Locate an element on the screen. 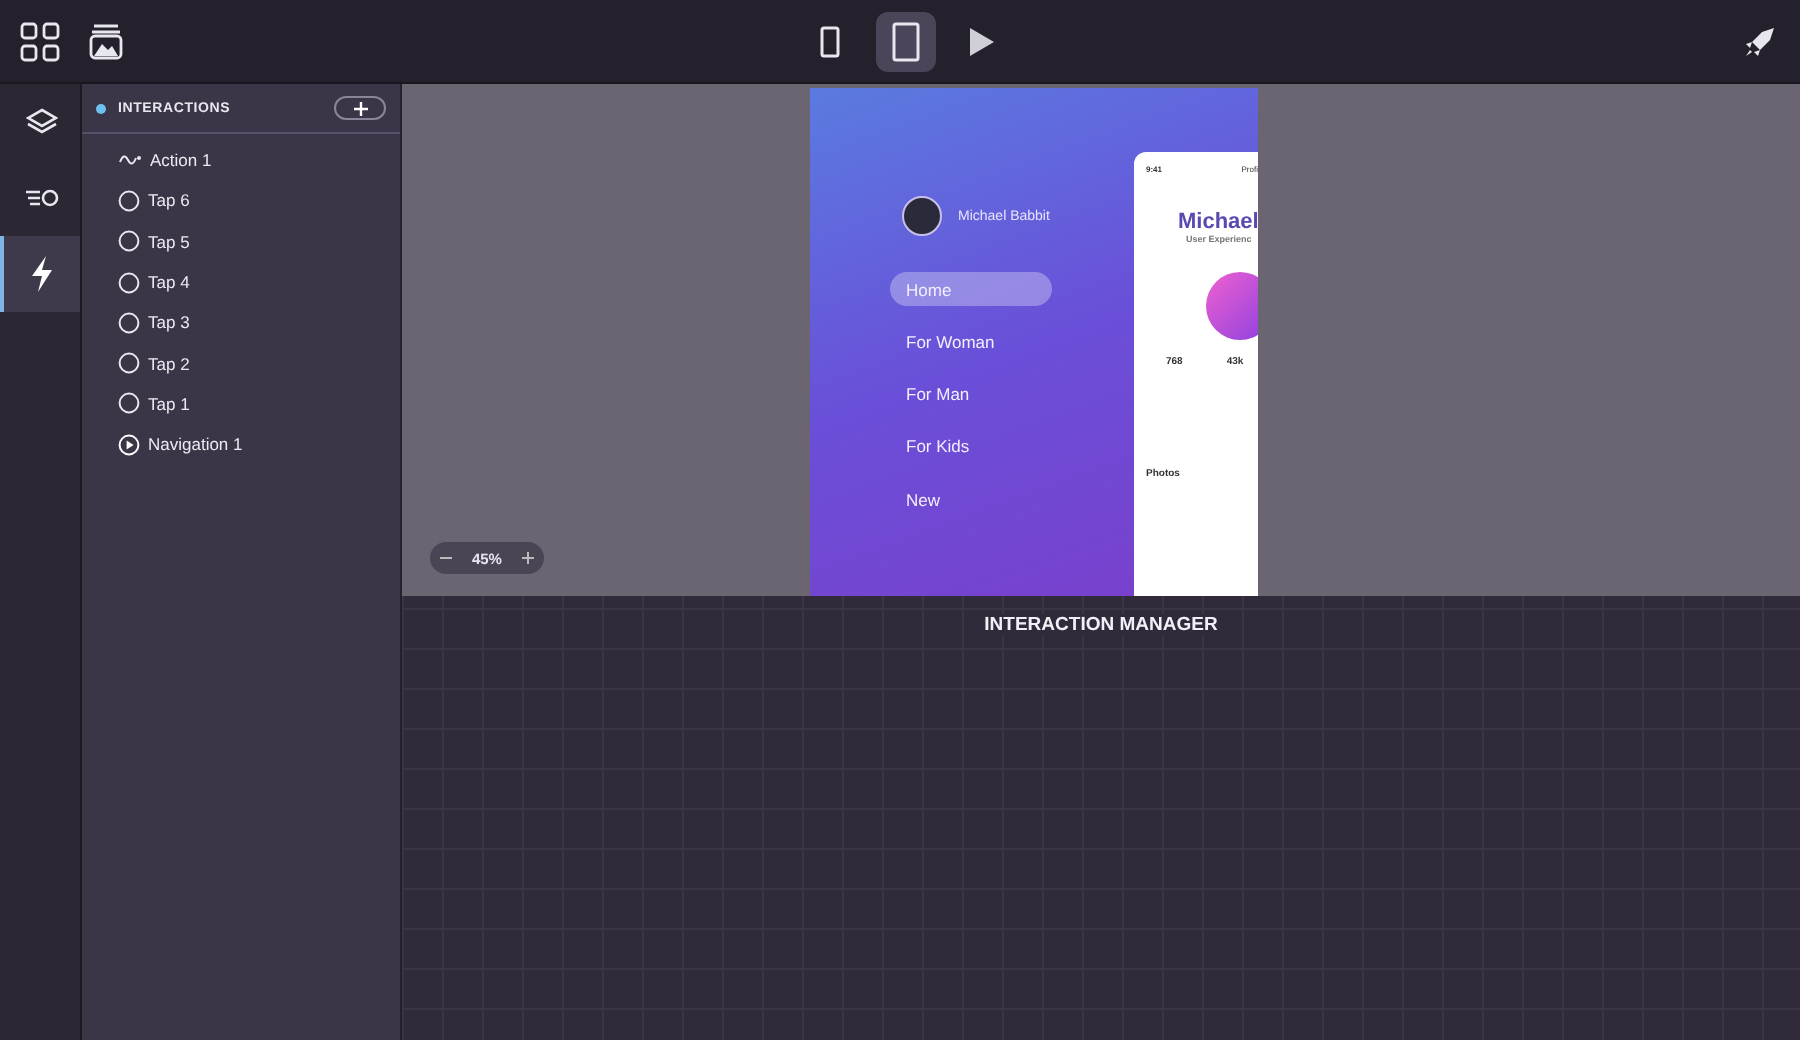  image-jar-icon is located at coordinates (106, 41).